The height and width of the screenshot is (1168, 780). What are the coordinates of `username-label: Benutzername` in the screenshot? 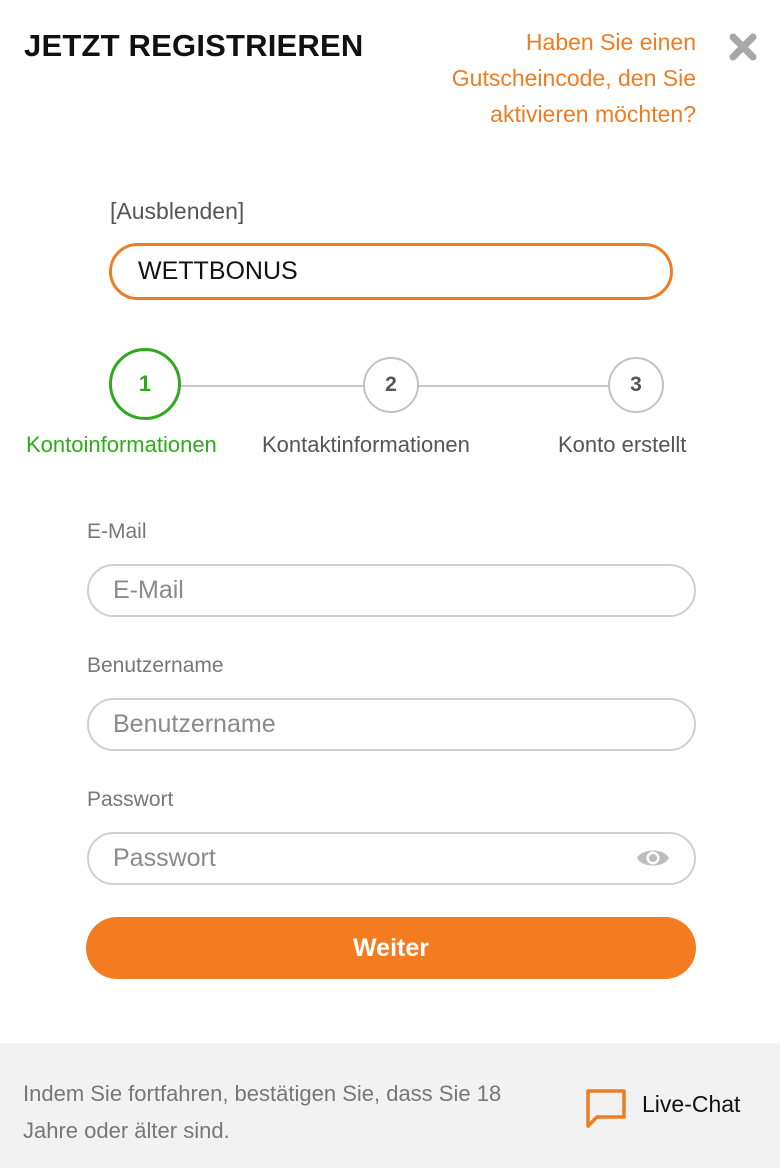 It's located at (155, 665).